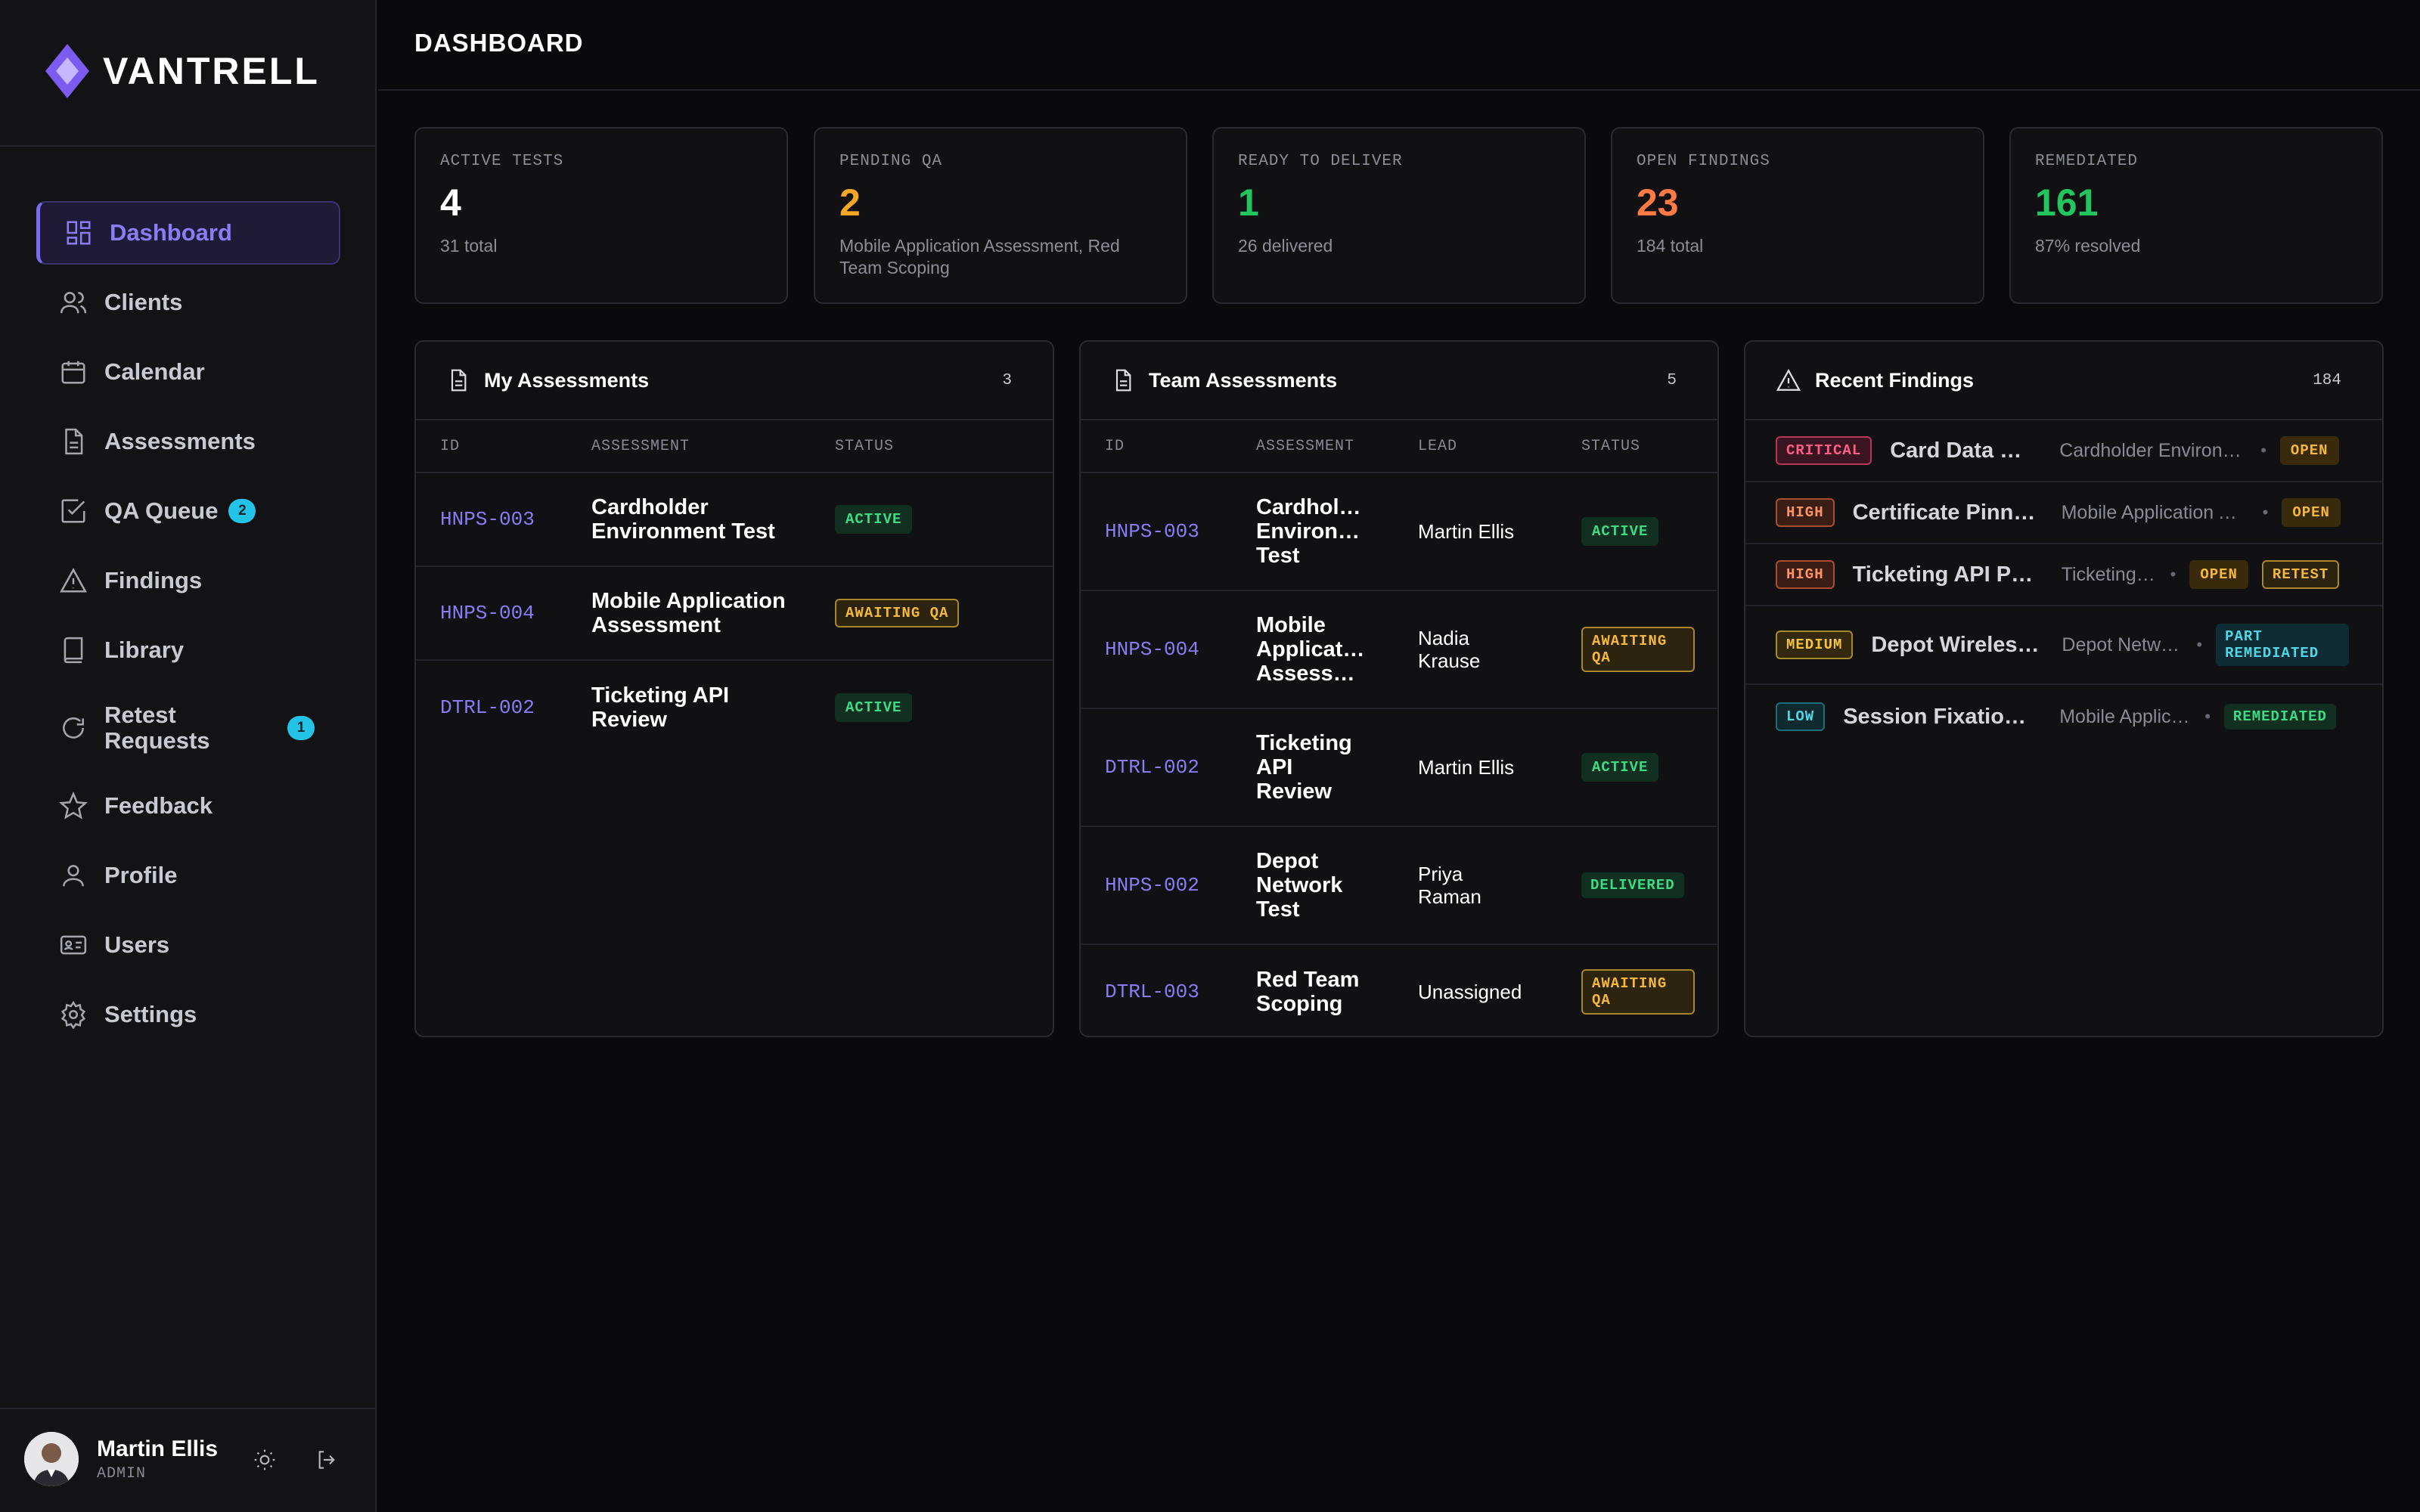  I want to click on table-header: ID ASSESSMENT LEAD STATUS, so click(1399, 446).